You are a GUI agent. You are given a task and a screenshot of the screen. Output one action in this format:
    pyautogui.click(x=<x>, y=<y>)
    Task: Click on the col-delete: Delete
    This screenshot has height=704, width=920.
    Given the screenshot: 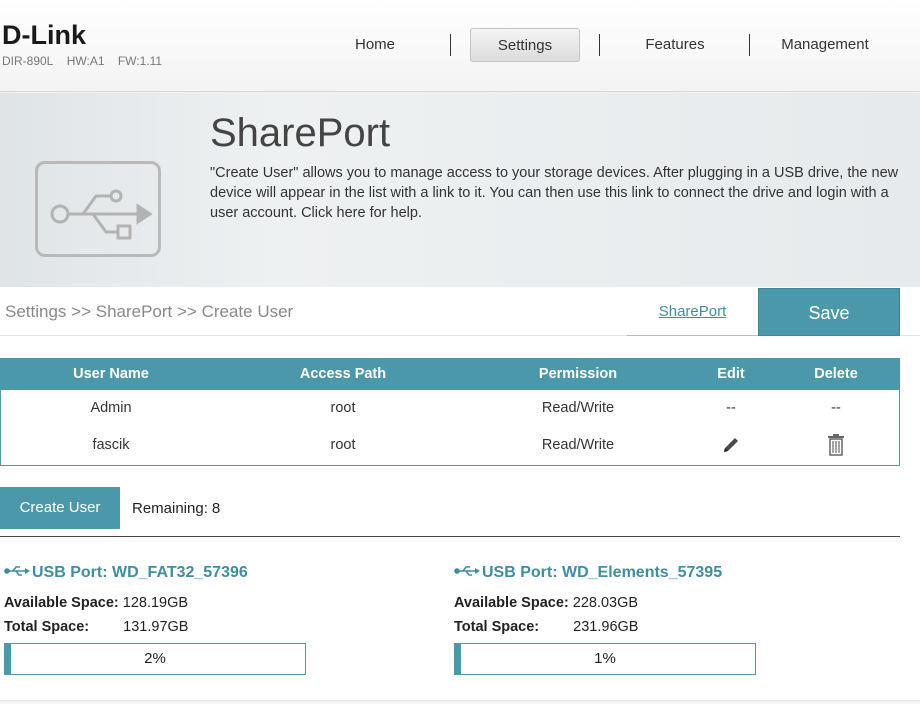 What is the action you would take?
    pyautogui.click(x=836, y=374)
    